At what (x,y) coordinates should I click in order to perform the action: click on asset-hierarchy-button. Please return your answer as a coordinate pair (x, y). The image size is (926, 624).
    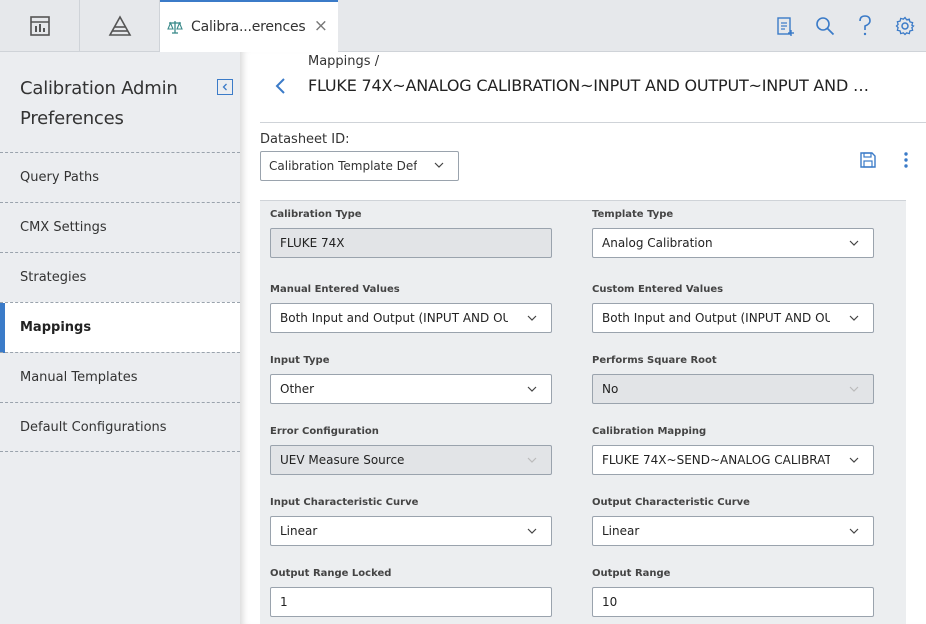
    Looking at the image, I should click on (120, 25).